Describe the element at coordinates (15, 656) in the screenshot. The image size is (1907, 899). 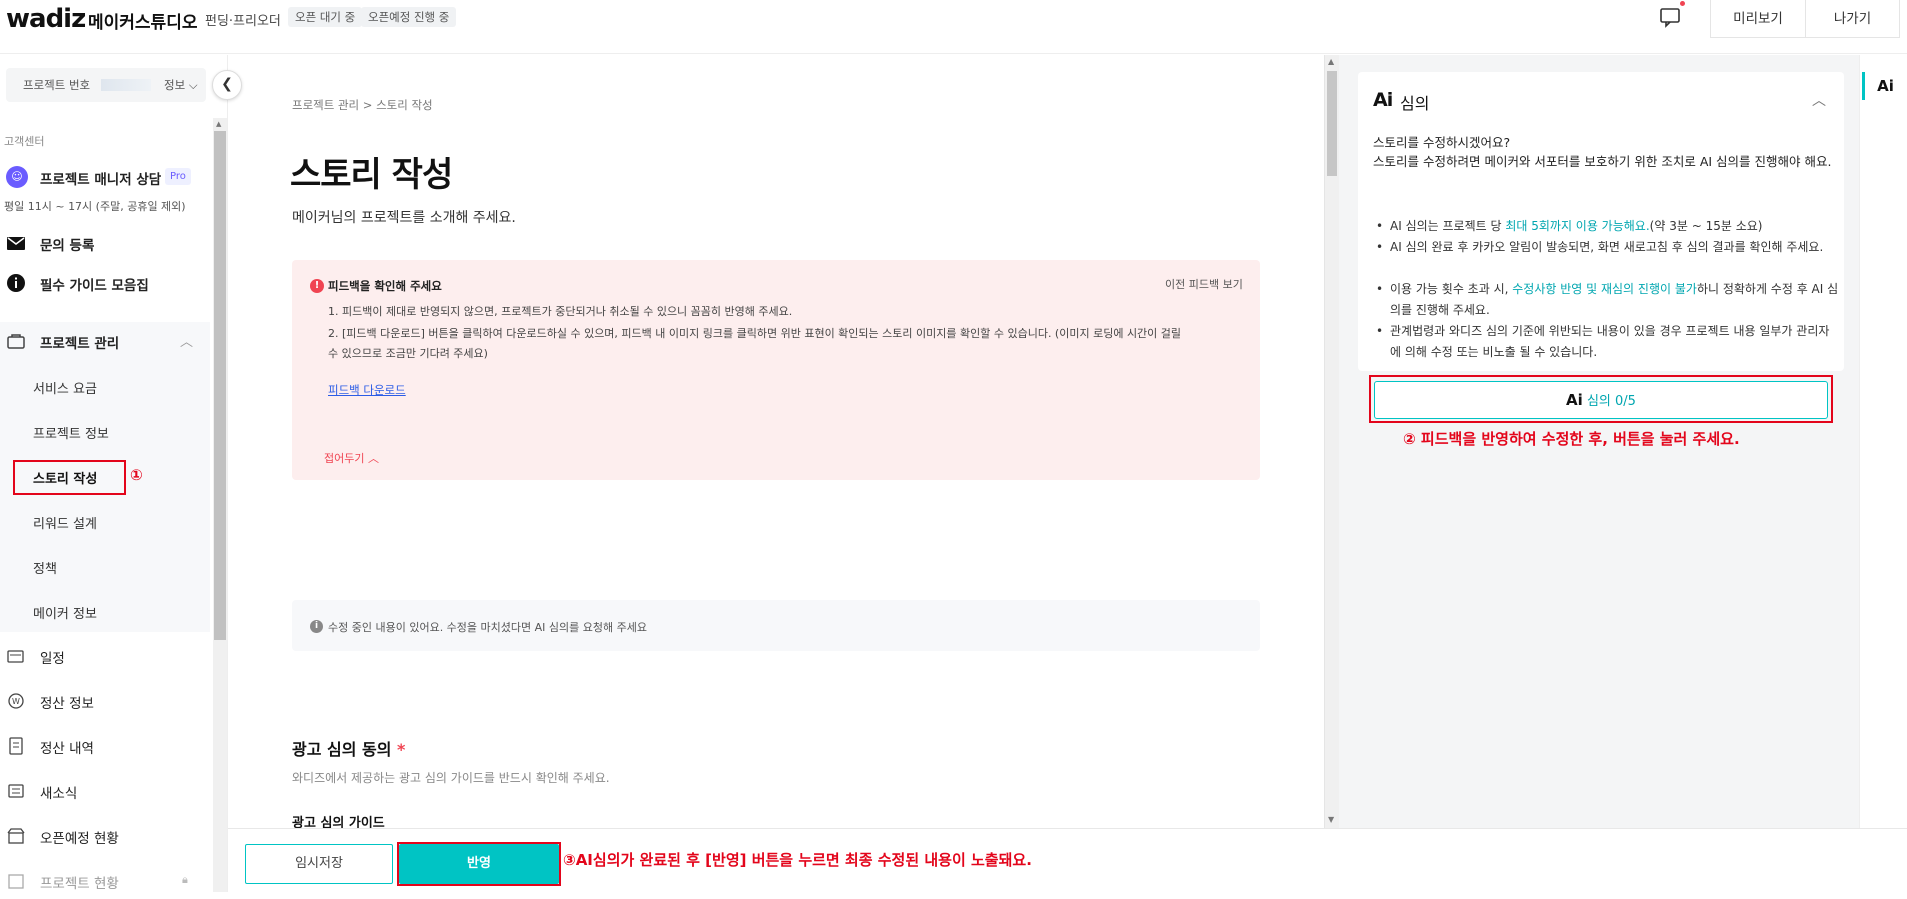
I see `calendar-icon` at that location.